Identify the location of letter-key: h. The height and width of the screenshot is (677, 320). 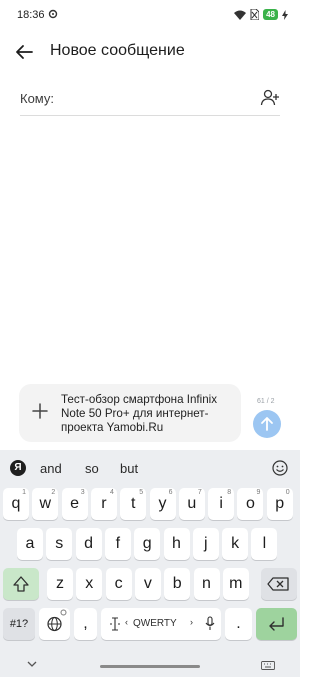
(176, 544).